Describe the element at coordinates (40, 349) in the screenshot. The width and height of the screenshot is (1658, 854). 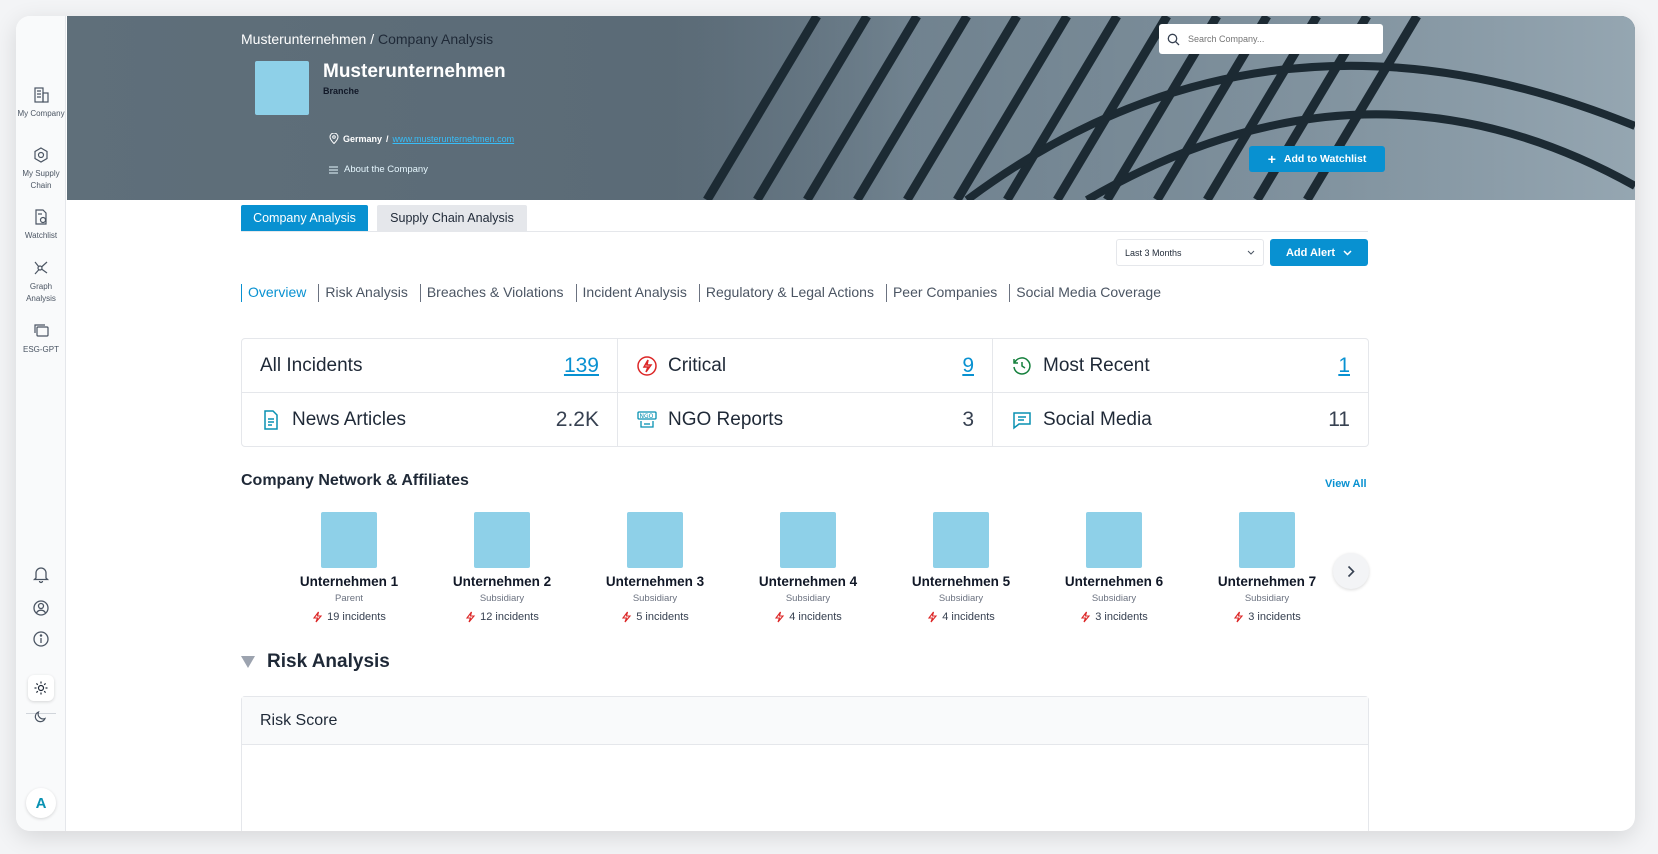
I see `sidebar-item-label: ESG-GPT` at that location.